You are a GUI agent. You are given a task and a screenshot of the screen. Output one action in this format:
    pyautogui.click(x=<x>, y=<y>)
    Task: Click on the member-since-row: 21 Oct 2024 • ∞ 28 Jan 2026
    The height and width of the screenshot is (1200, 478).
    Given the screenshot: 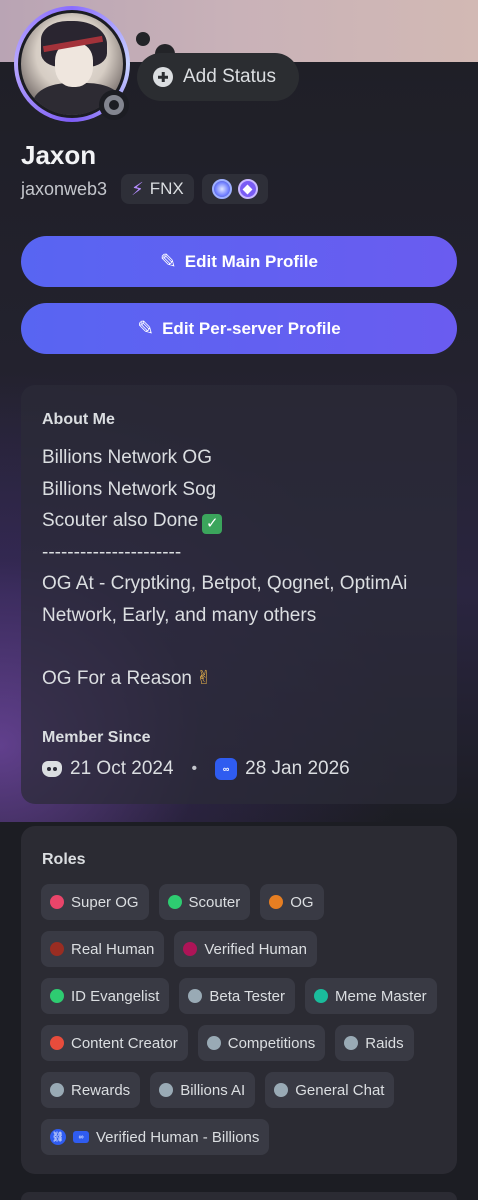 What is the action you would take?
    pyautogui.click(x=196, y=769)
    